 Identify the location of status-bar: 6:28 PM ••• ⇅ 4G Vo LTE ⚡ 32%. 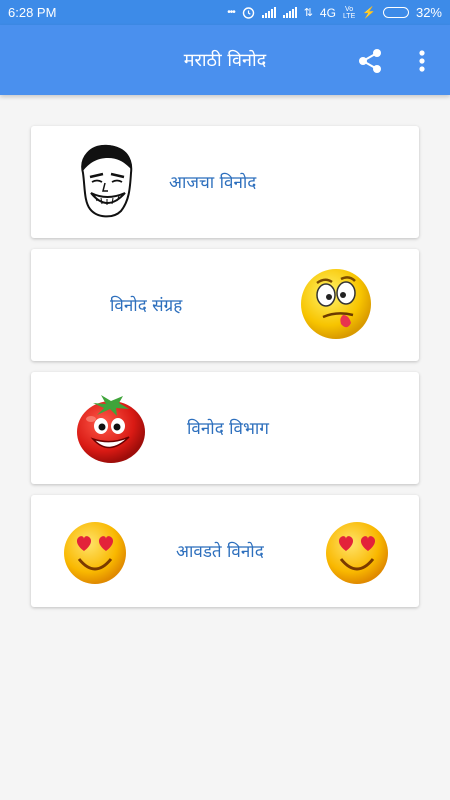
(225, 12).